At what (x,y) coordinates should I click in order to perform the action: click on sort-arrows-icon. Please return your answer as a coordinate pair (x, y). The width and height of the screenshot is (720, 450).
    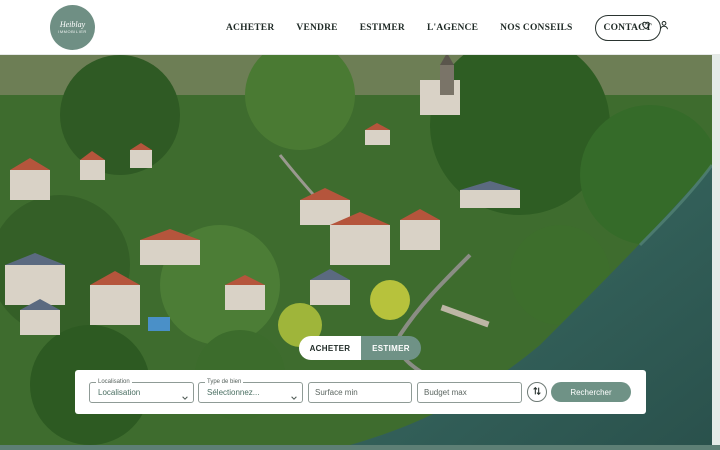
    Looking at the image, I should click on (537, 392).